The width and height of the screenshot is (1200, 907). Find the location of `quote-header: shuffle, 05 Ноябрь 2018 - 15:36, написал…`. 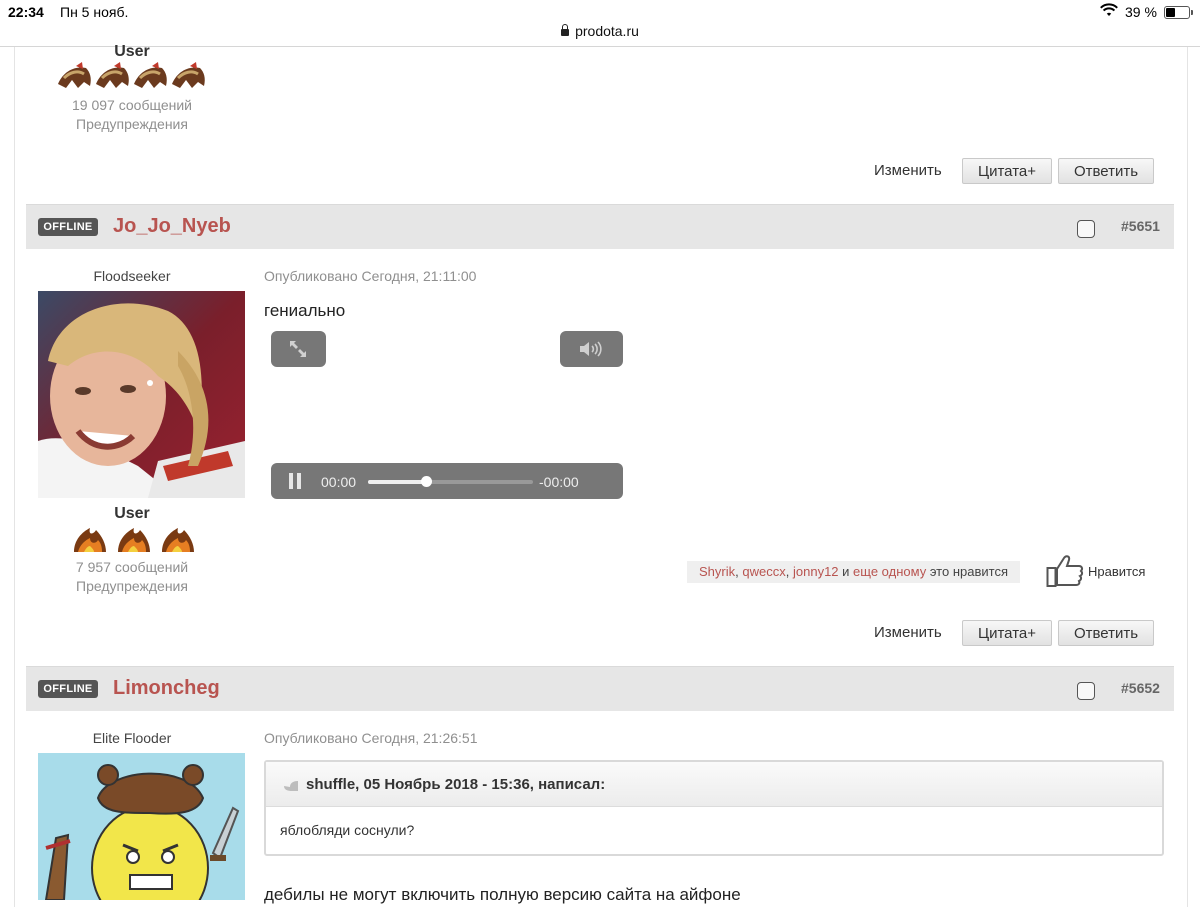

quote-header: shuffle, 05 Ноябрь 2018 - 15:36, написал… is located at coordinates (714, 784).